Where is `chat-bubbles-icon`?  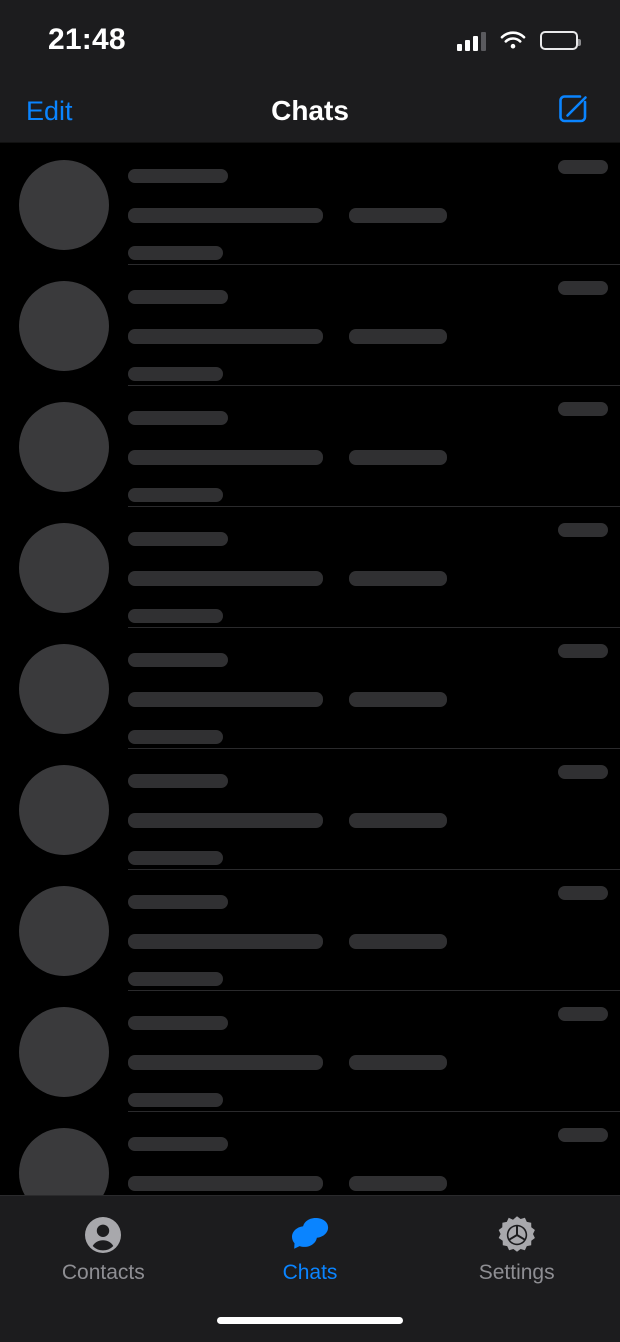 chat-bubbles-icon is located at coordinates (310, 1235).